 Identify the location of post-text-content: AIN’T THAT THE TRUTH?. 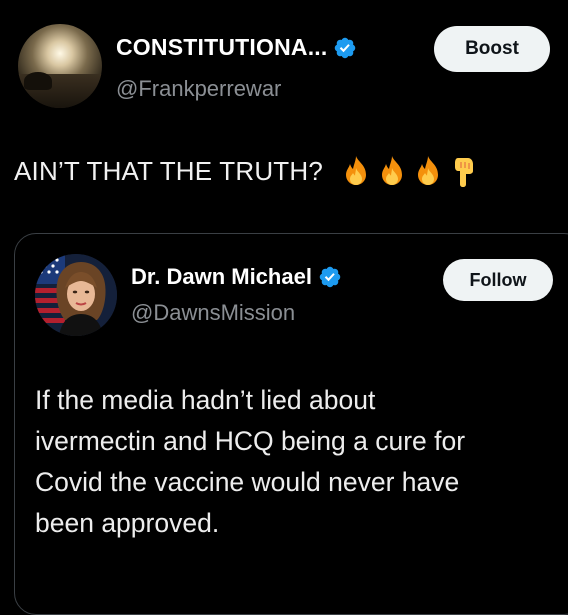
(169, 170).